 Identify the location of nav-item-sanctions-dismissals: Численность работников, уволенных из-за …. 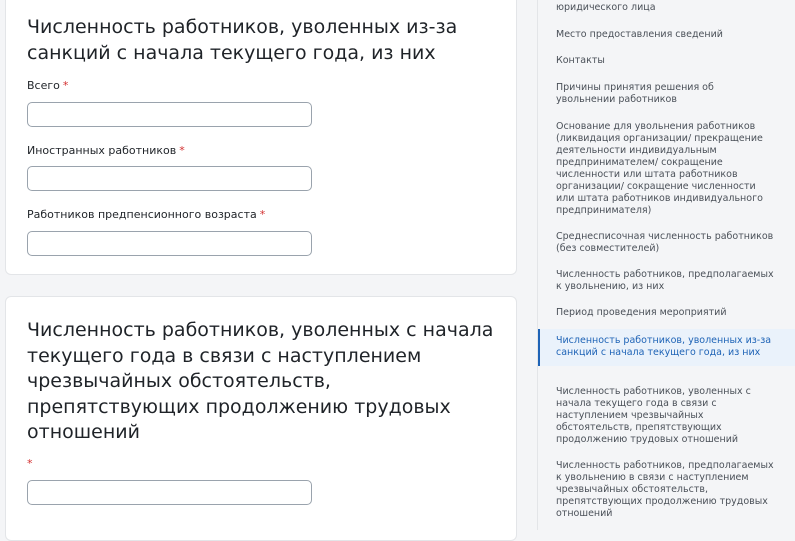
(666, 347).